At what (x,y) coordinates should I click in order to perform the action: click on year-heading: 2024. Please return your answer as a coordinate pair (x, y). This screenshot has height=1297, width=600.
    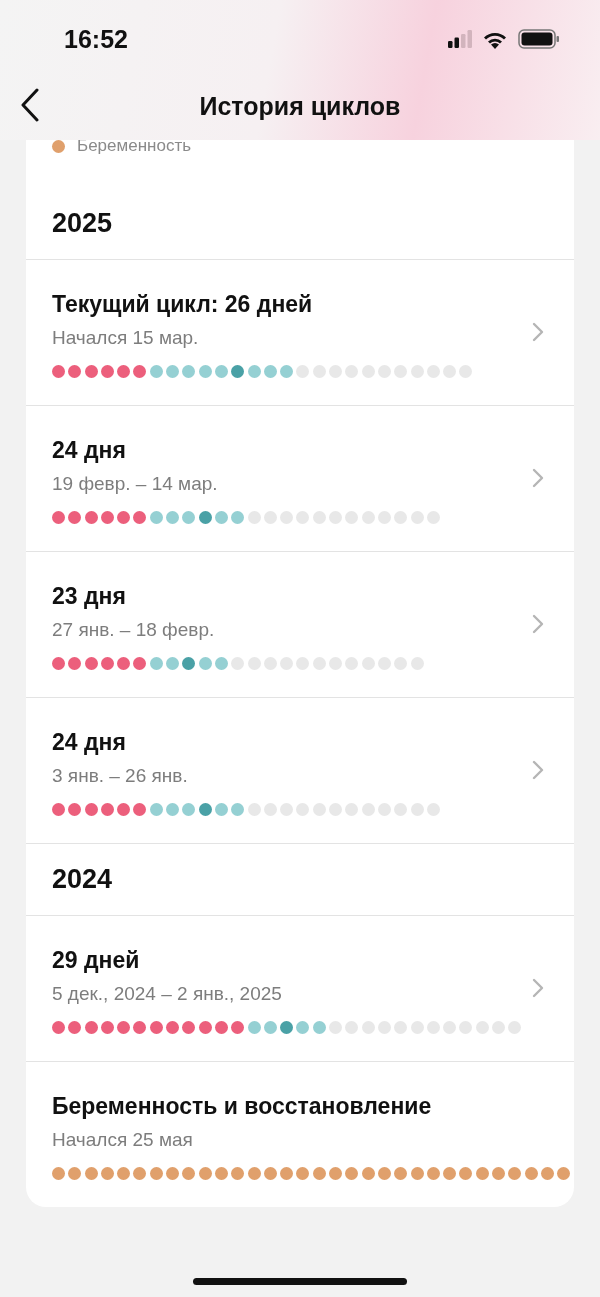
    Looking at the image, I should click on (300, 880).